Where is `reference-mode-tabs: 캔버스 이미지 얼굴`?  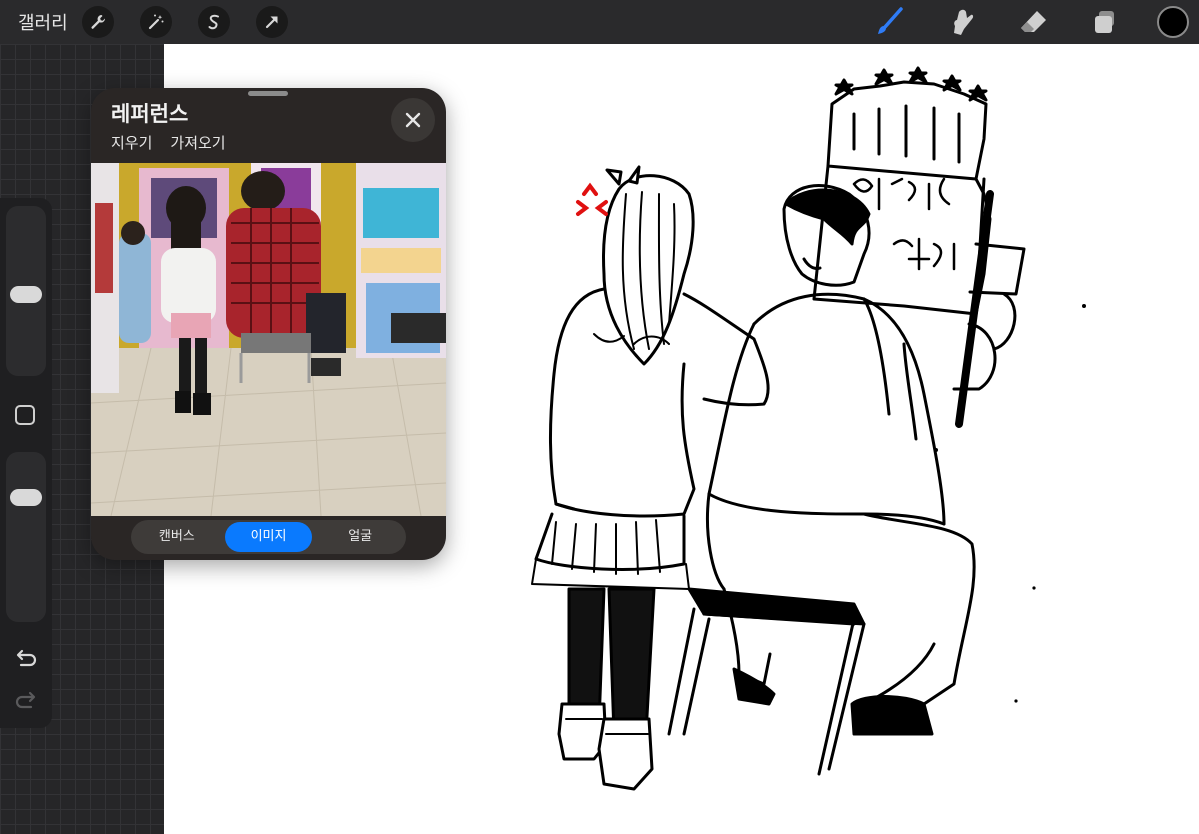
reference-mode-tabs: 캔버스 이미지 얼굴 is located at coordinates (268, 537).